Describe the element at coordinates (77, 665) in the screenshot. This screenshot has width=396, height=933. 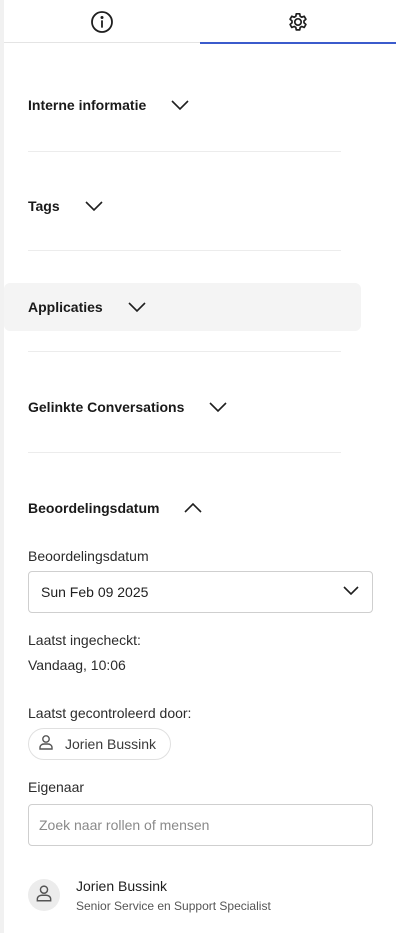
I see `last-checked-value: Vandaag, 10:06` at that location.